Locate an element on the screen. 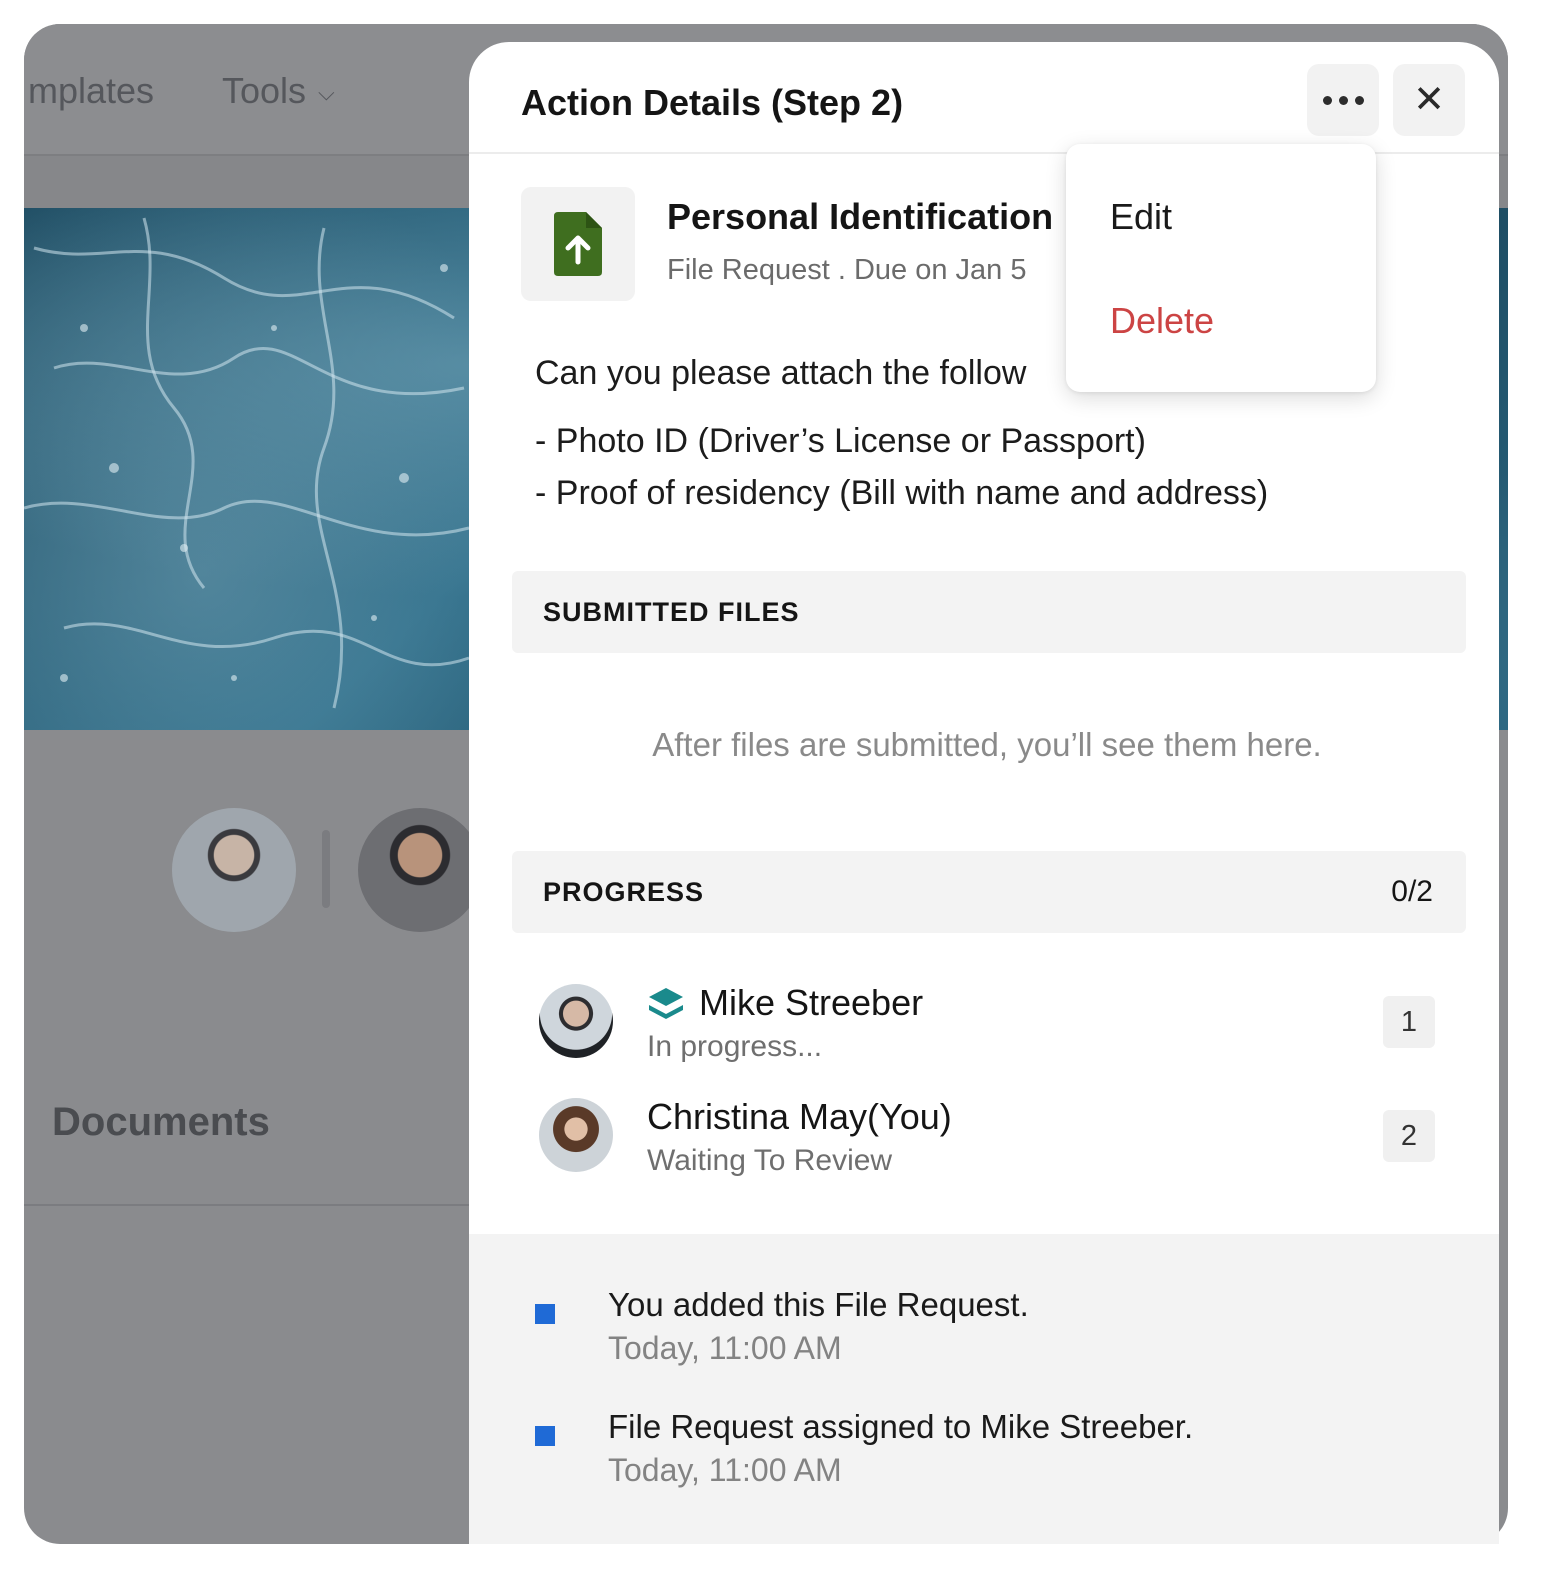 The height and width of the screenshot is (1584, 1548). request-due-date: Due on Jan 5 is located at coordinates (940, 270).